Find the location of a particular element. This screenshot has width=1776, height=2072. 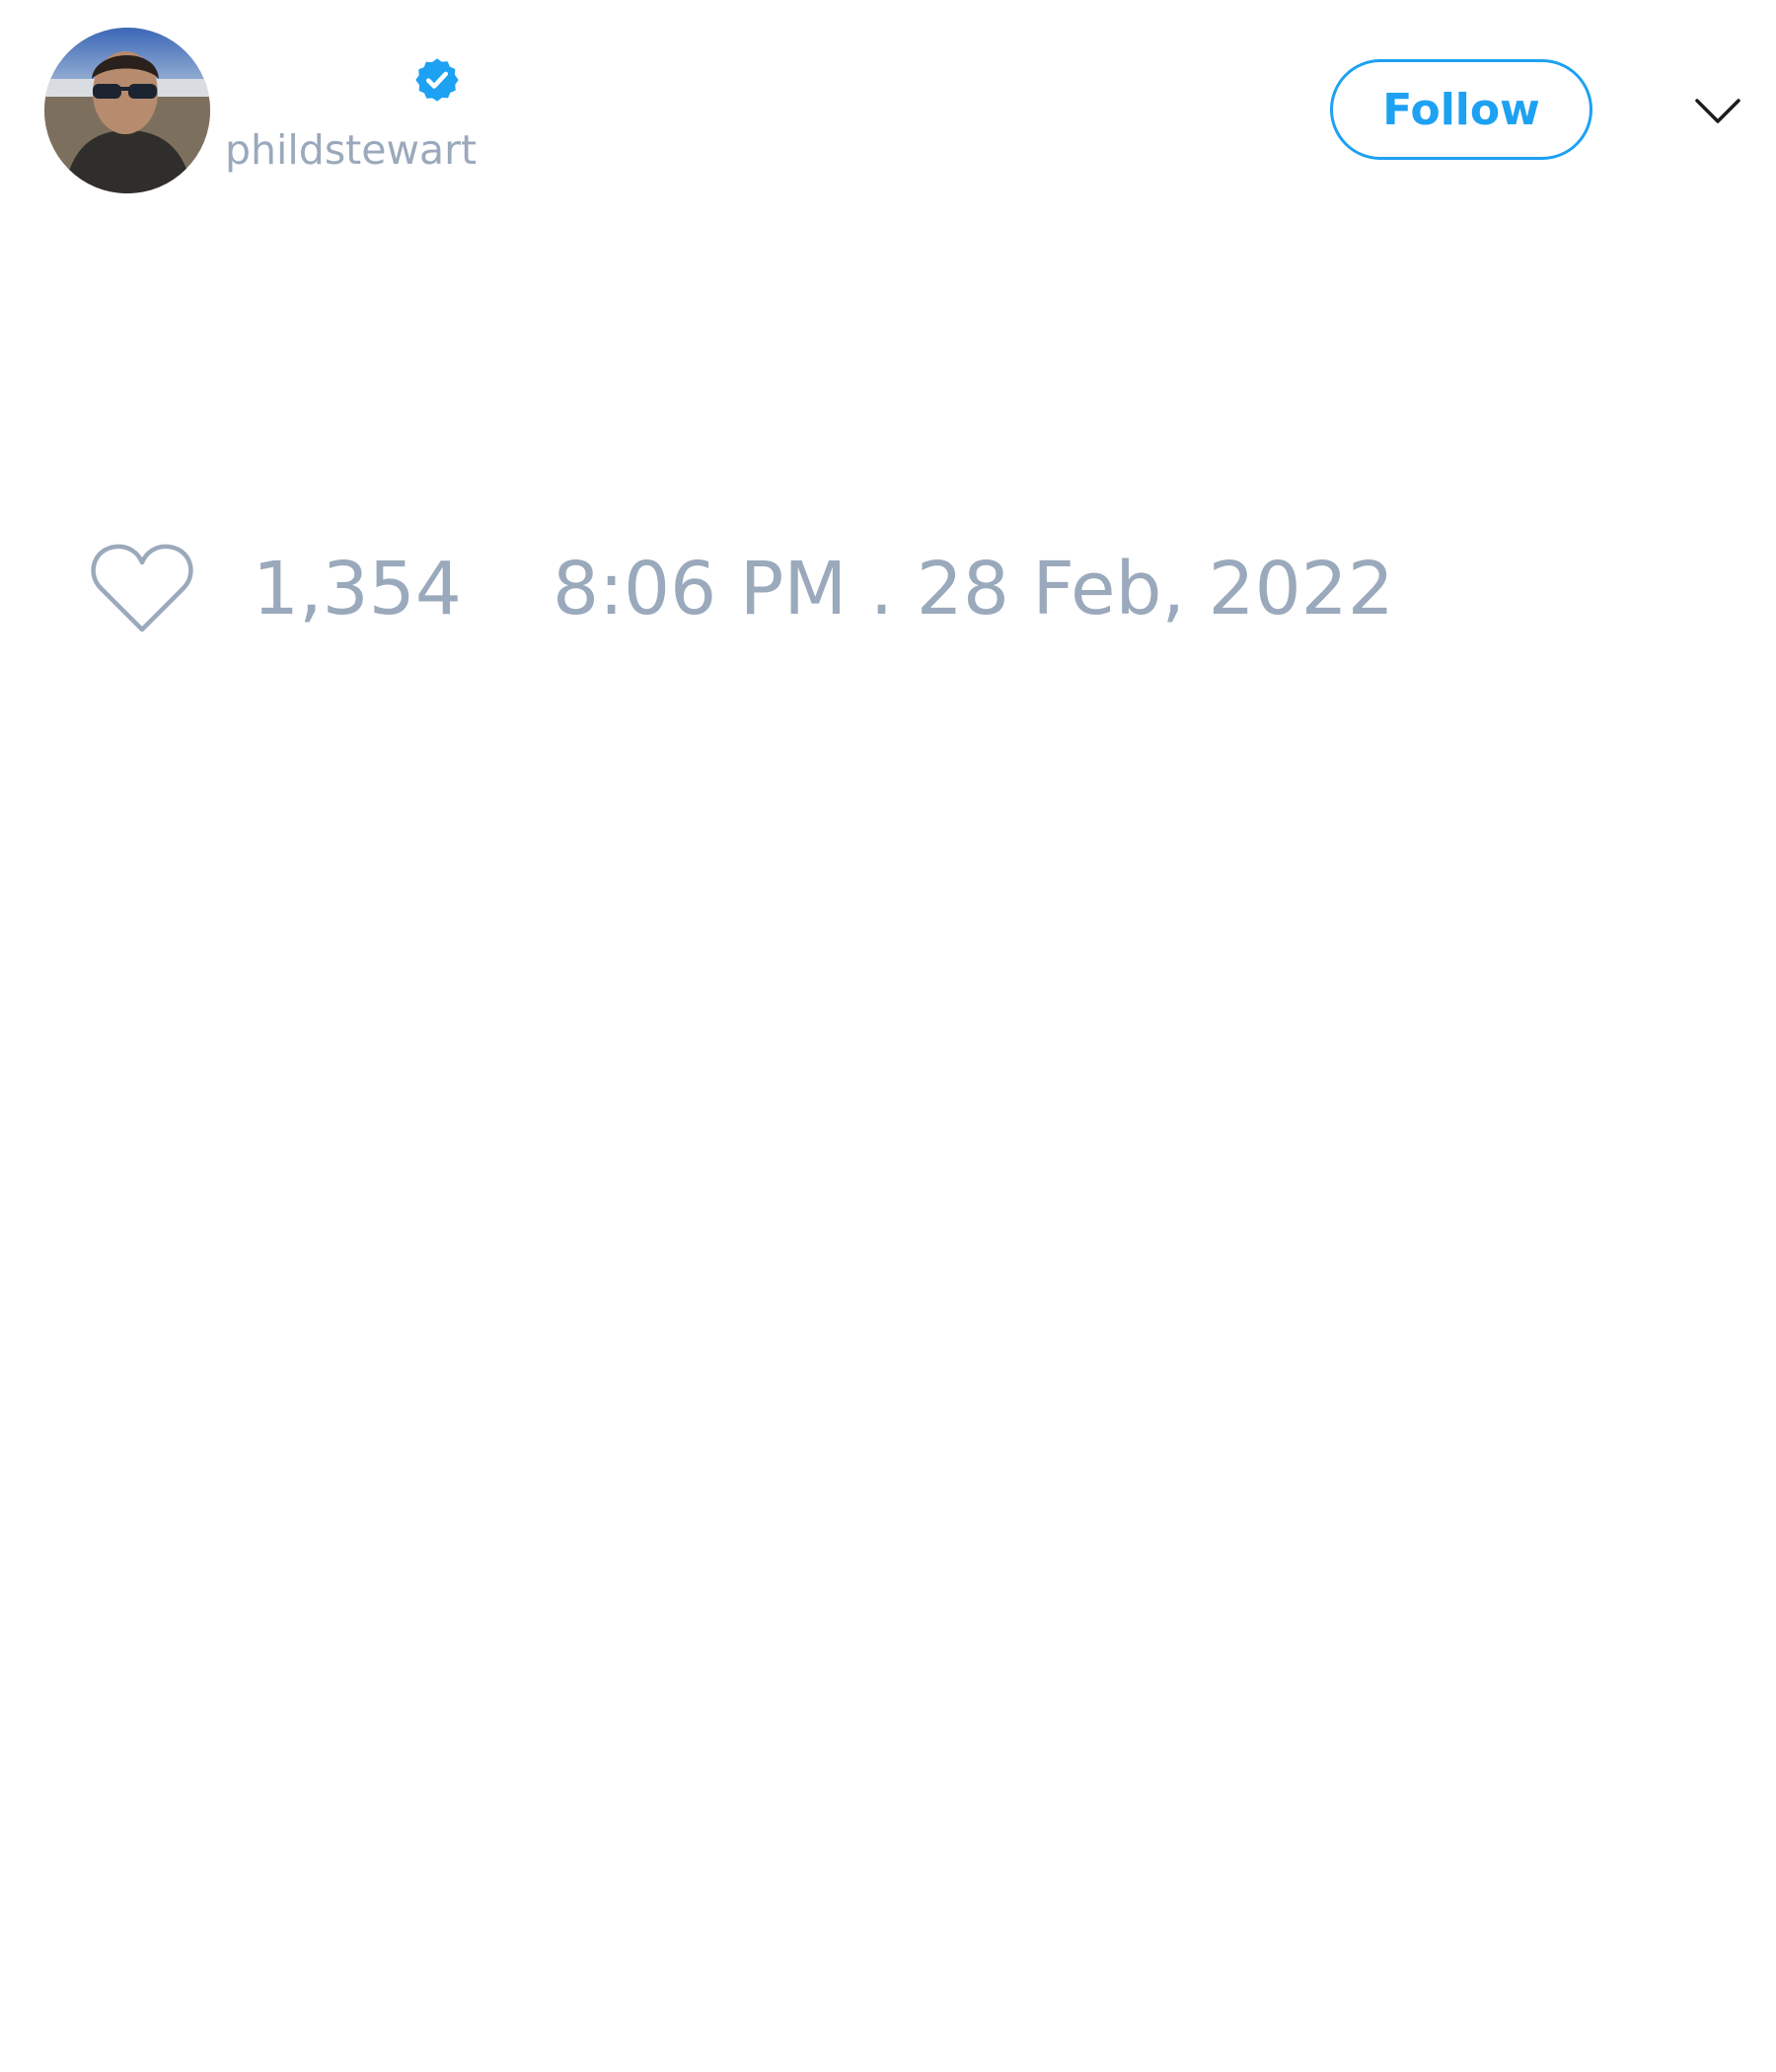

author-handle: phildstewart is located at coordinates (351, 150).